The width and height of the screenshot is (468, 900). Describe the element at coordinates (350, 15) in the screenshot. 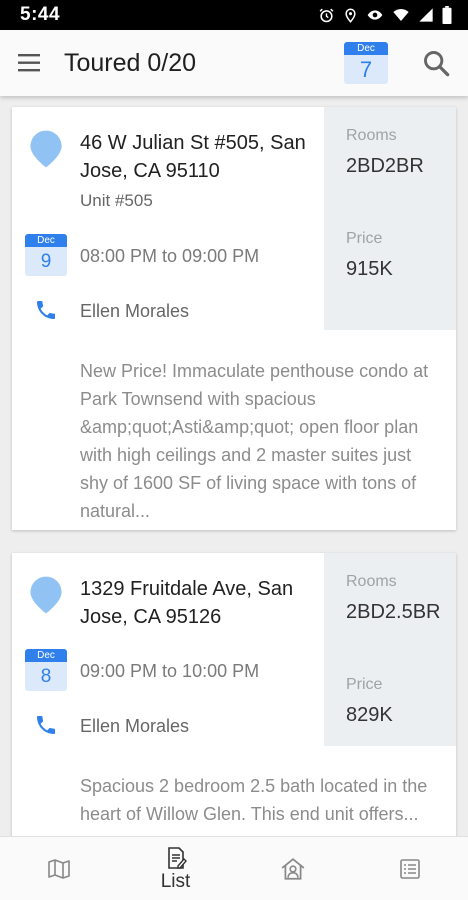

I see `location-icon` at that location.